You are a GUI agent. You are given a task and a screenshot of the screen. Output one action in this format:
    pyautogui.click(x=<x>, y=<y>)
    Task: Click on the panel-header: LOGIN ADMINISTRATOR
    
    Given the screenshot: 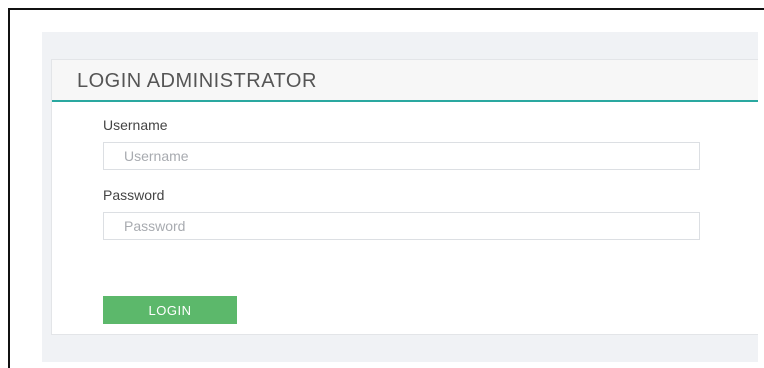 What is the action you would take?
    pyautogui.click(x=405, y=81)
    